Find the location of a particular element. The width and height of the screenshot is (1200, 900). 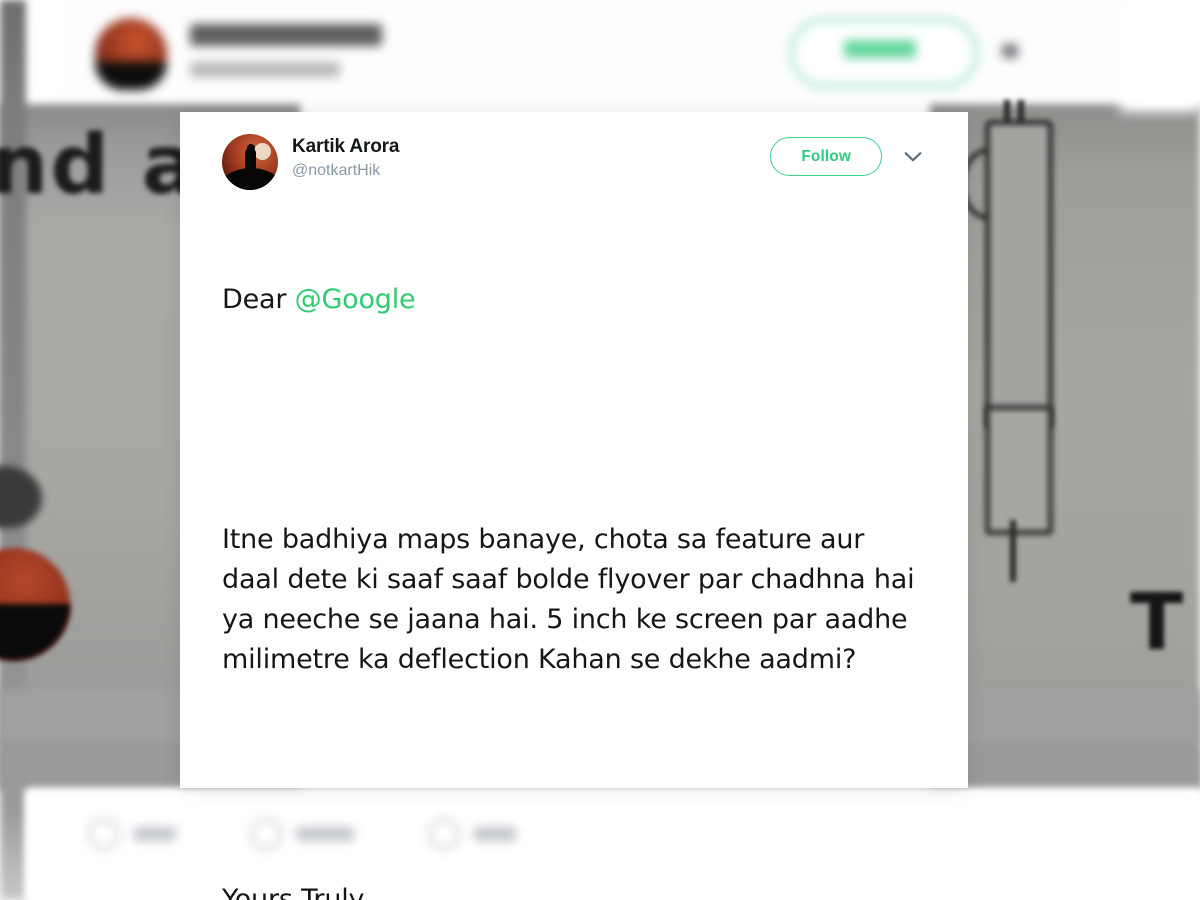

tweet-salutation: Dear @Google is located at coordinates (574, 300).